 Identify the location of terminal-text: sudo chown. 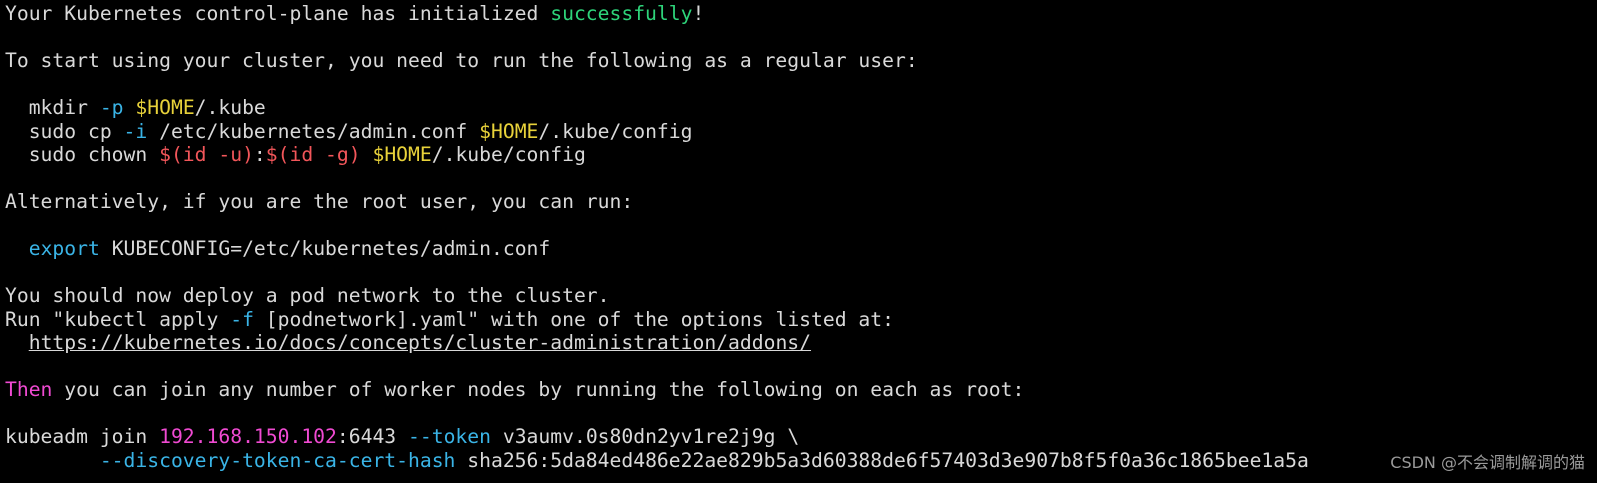
(82, 154).